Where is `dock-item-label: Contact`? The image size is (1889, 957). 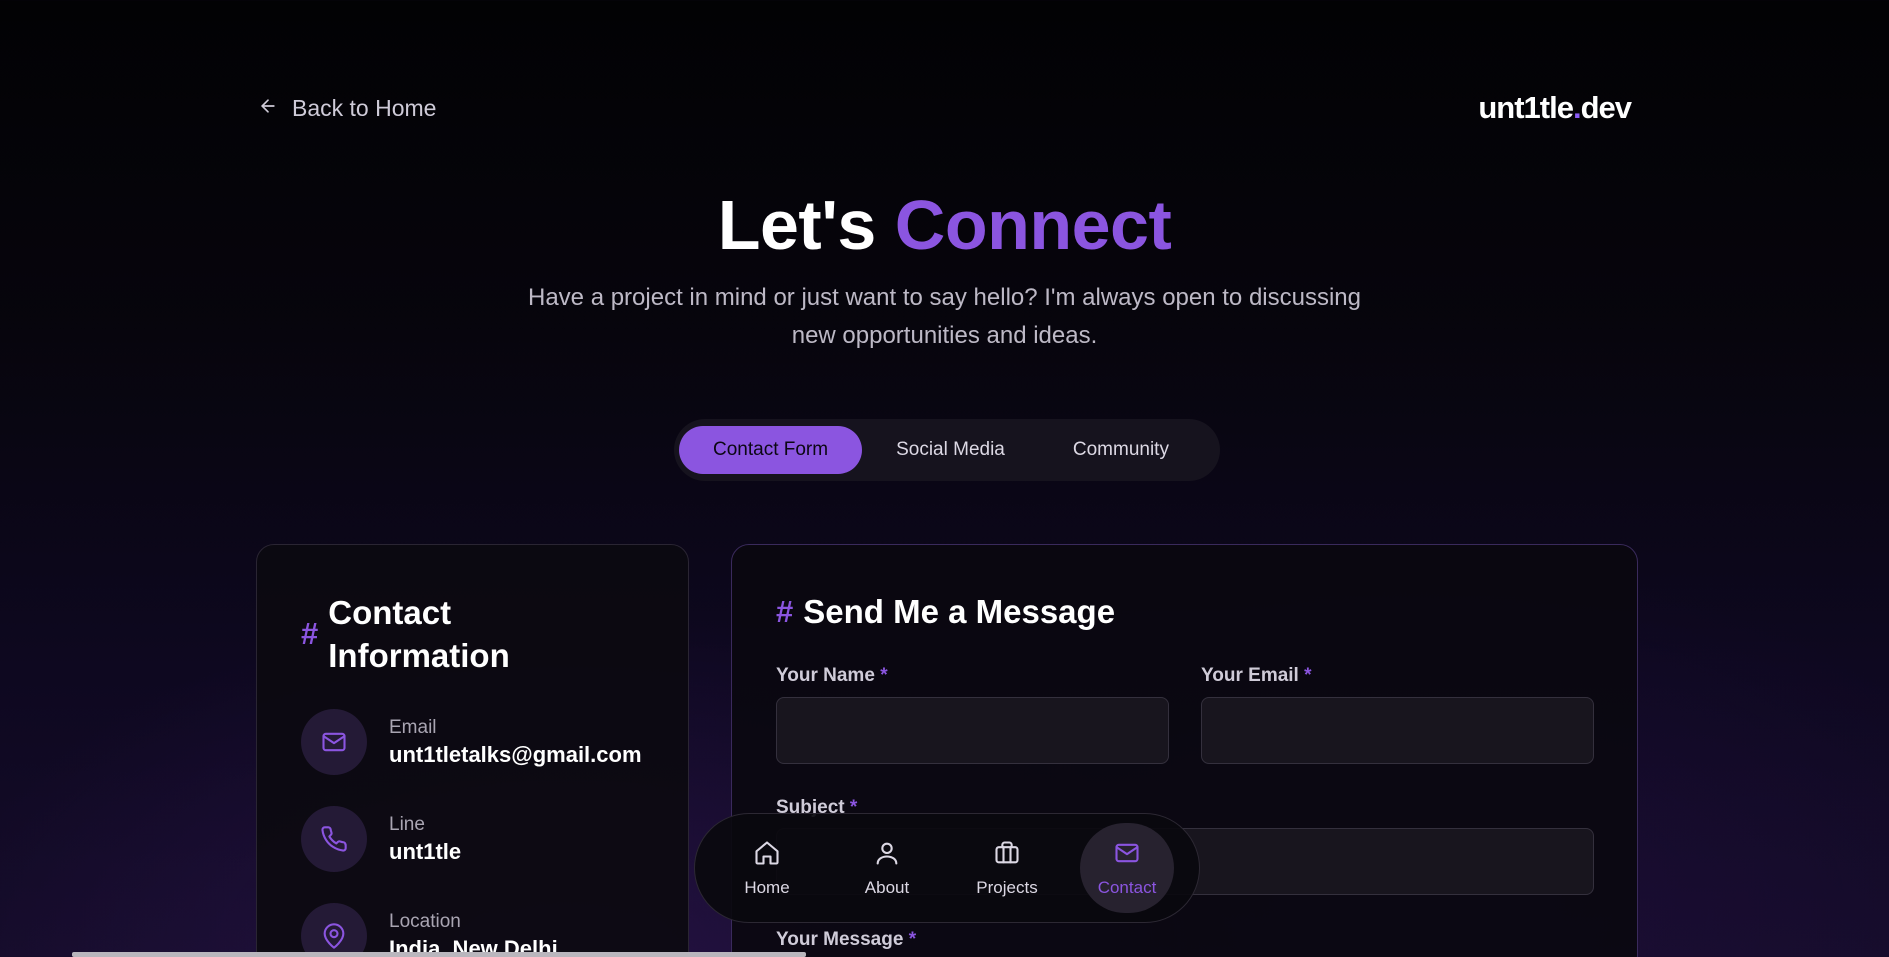 dock-item-label: Contact is located at coordinates (1127, 887).